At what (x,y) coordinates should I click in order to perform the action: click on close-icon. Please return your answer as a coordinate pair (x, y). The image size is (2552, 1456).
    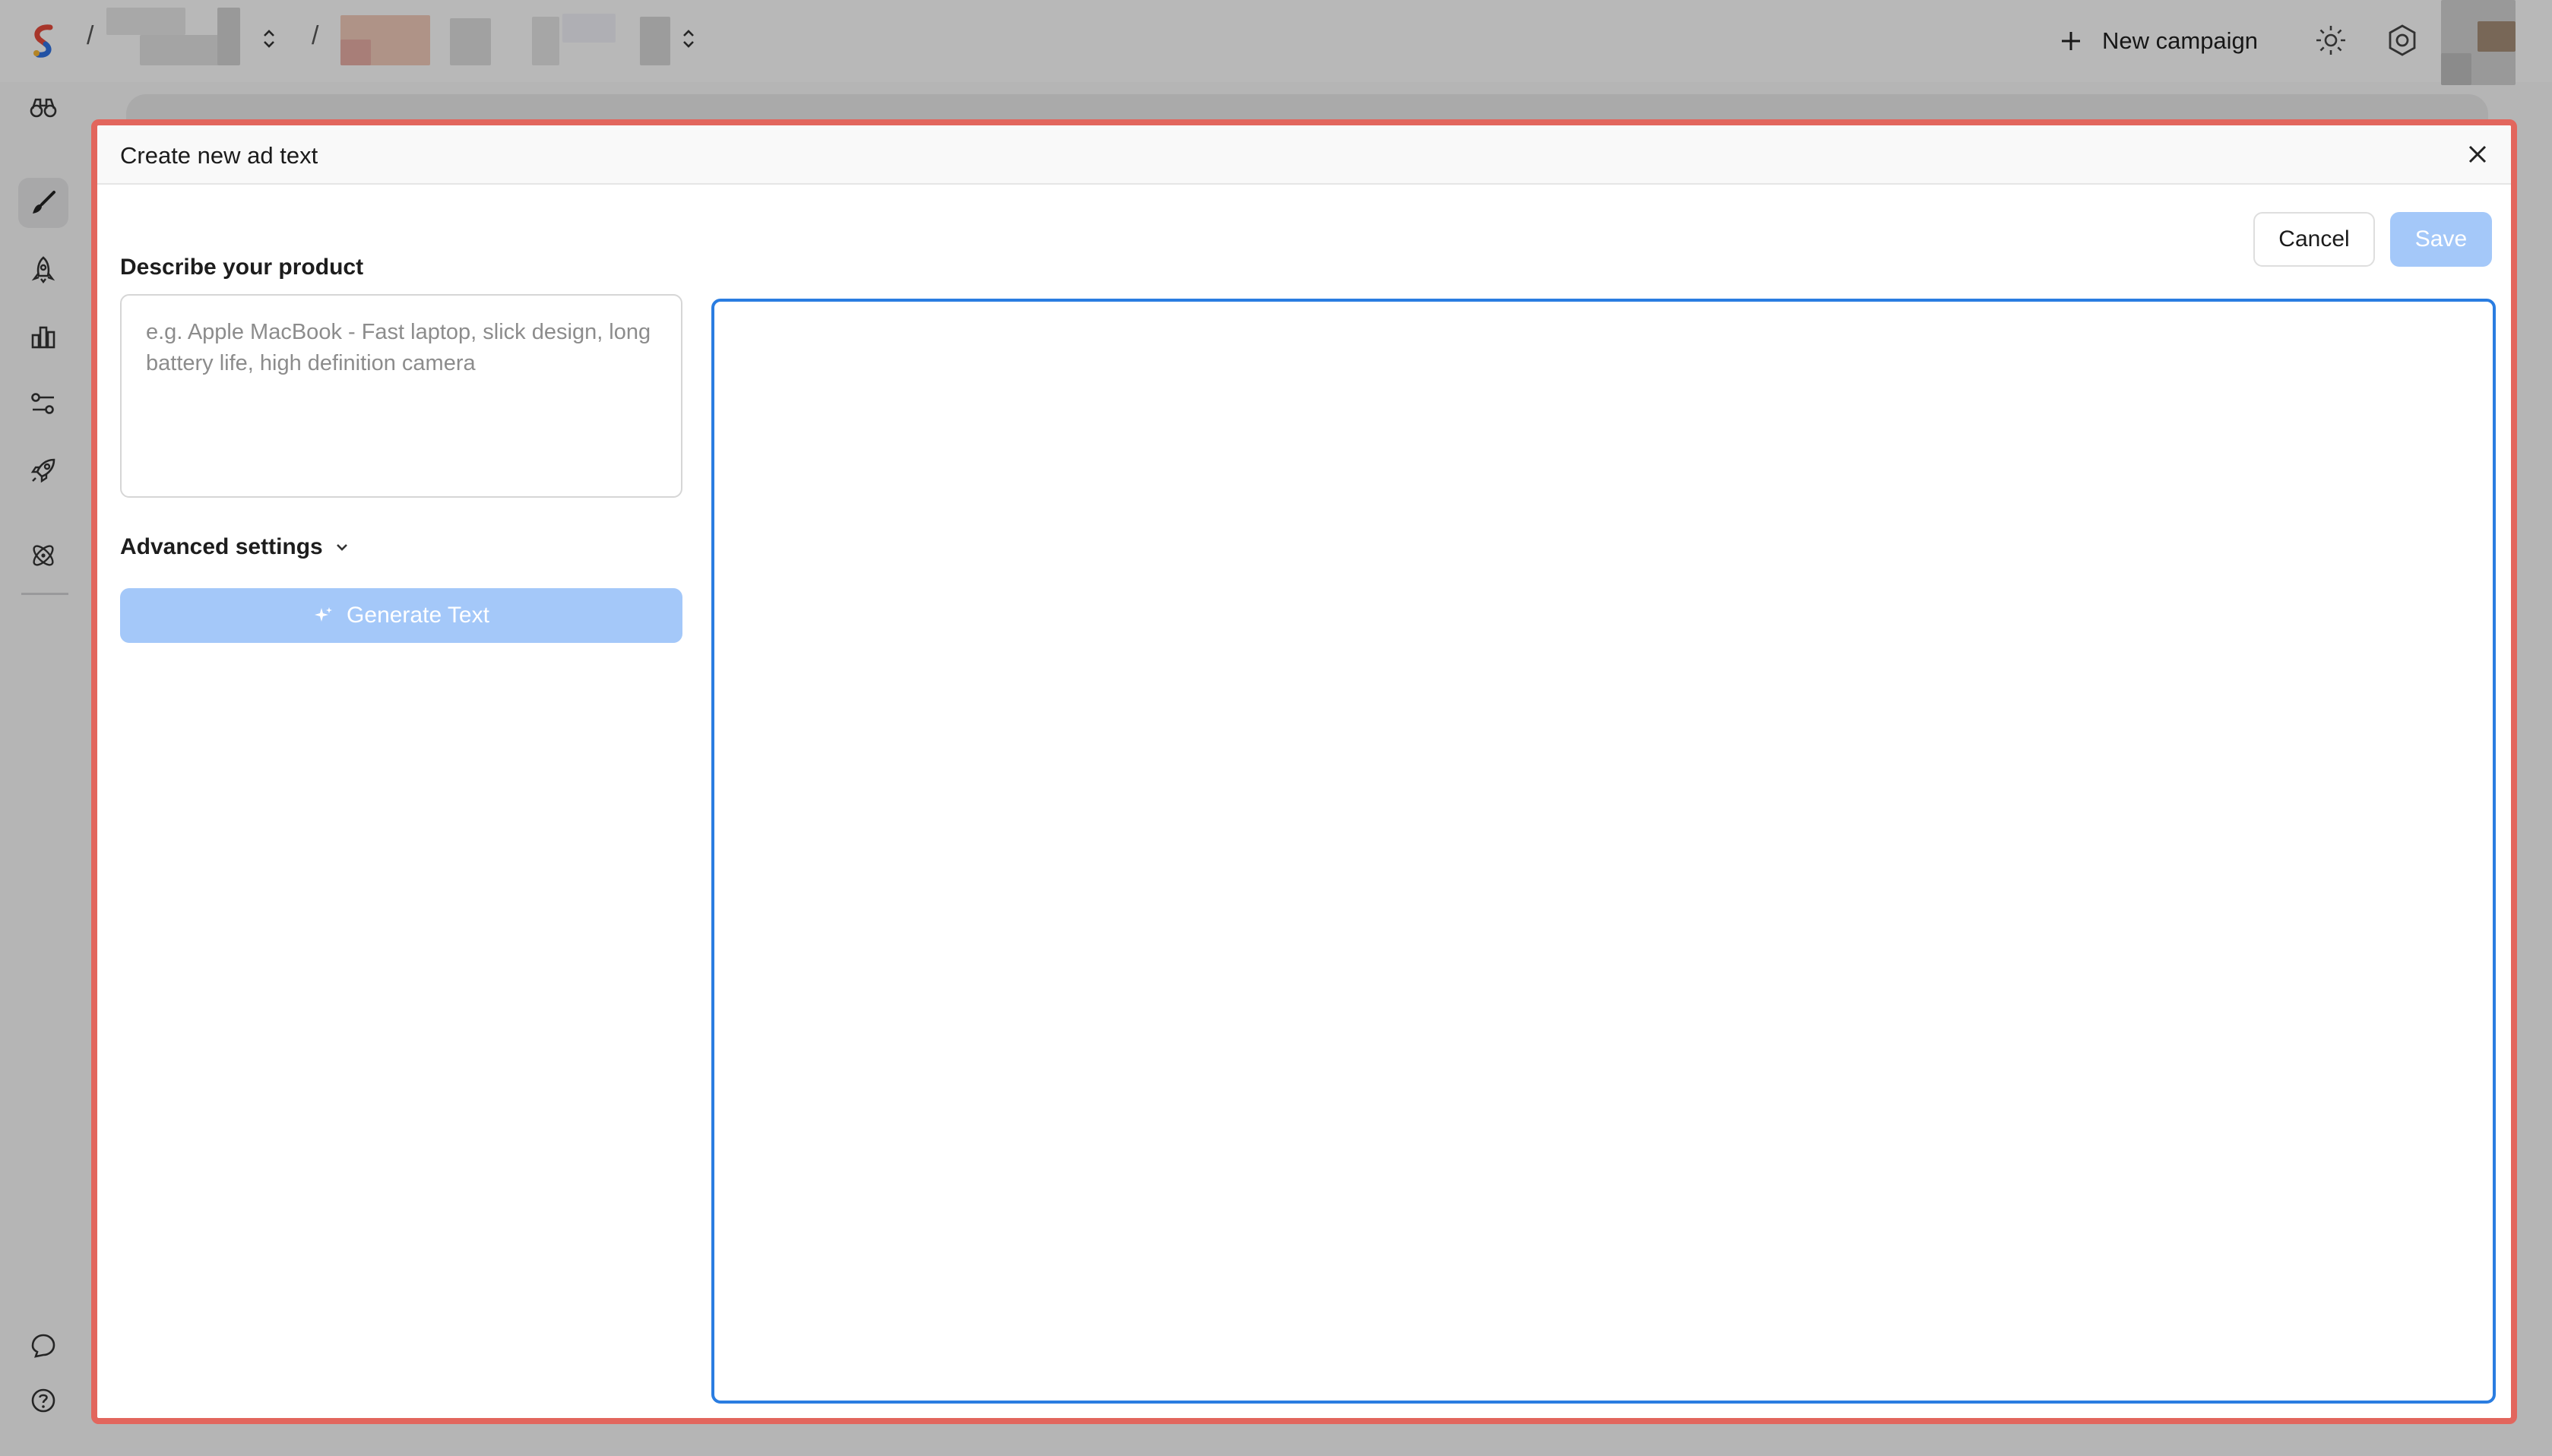
    Looking at the image, I should click on (2477, 154).